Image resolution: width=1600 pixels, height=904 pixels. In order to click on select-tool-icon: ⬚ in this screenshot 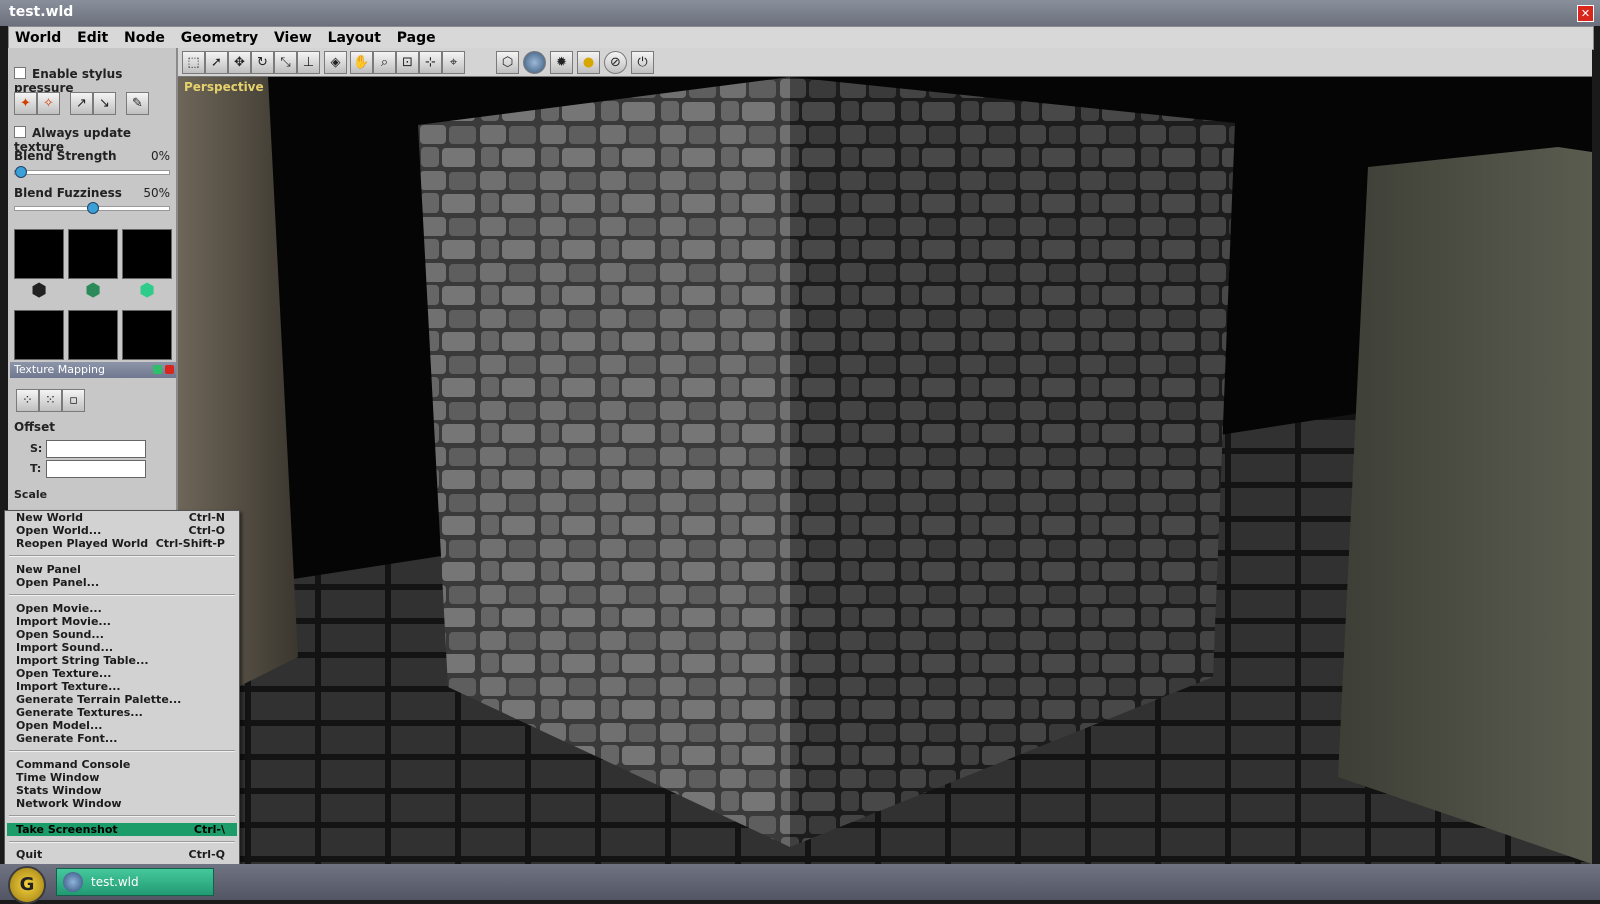, I will do `click(193, 62)`.